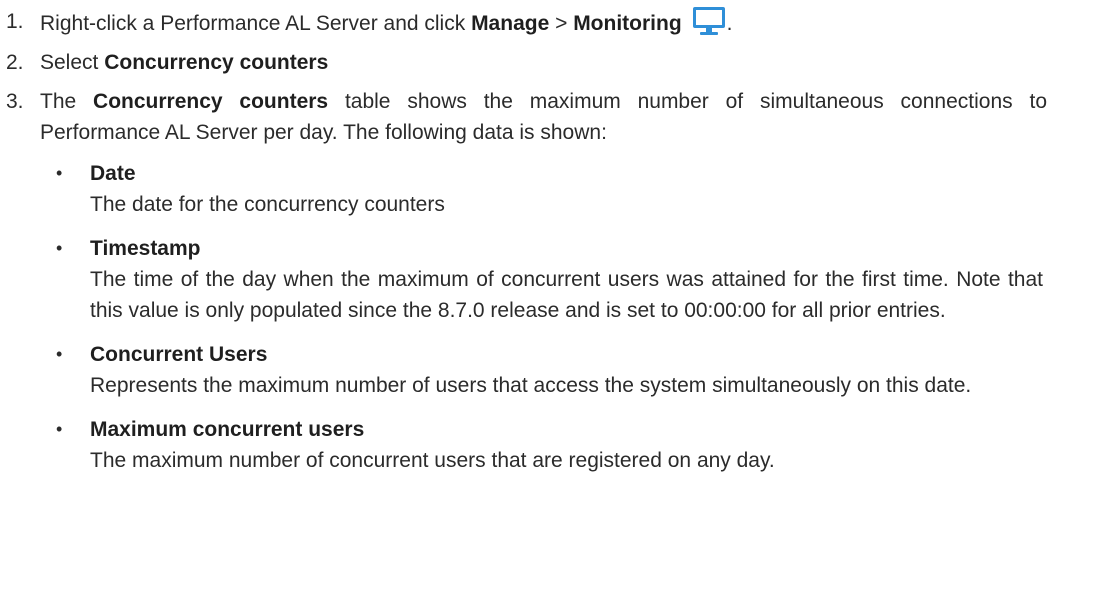 This screenshot has height=613, width=1099. I want to click on step-number: 3., so click(15, 101).